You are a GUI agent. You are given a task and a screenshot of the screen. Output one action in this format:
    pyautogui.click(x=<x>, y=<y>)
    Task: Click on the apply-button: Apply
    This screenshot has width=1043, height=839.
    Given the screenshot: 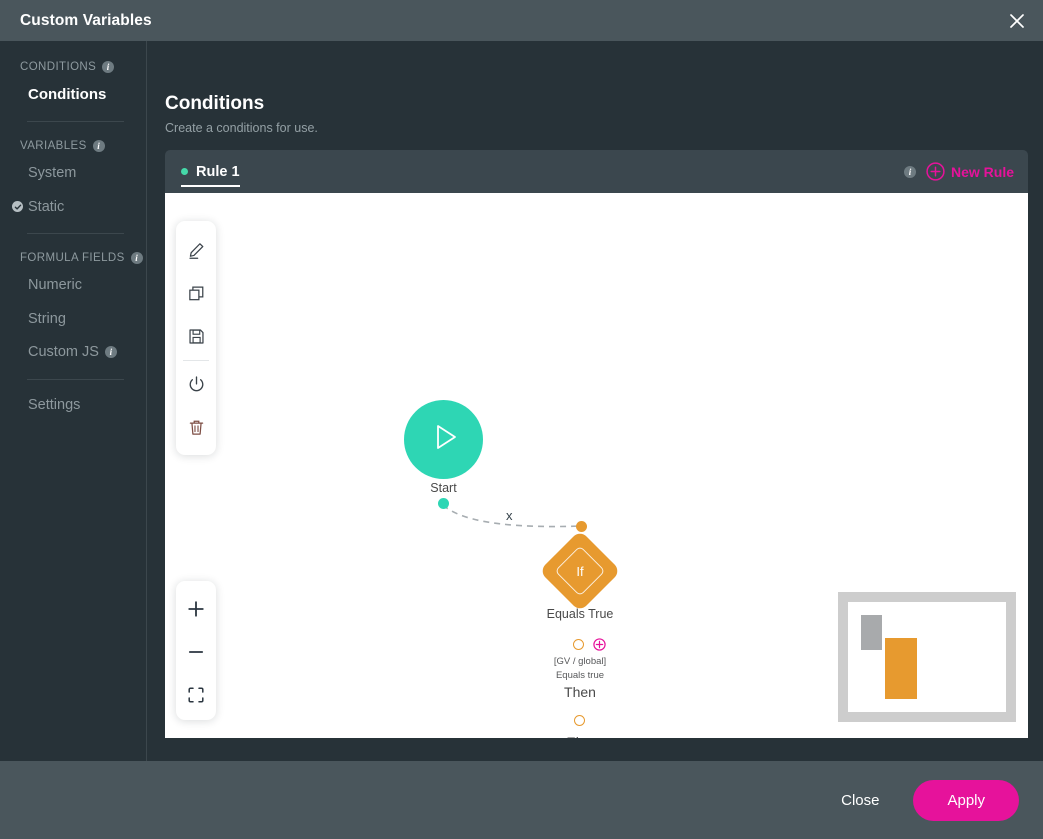 What is the action you would take?
    pyautogui.click(x=966, y=800)
    